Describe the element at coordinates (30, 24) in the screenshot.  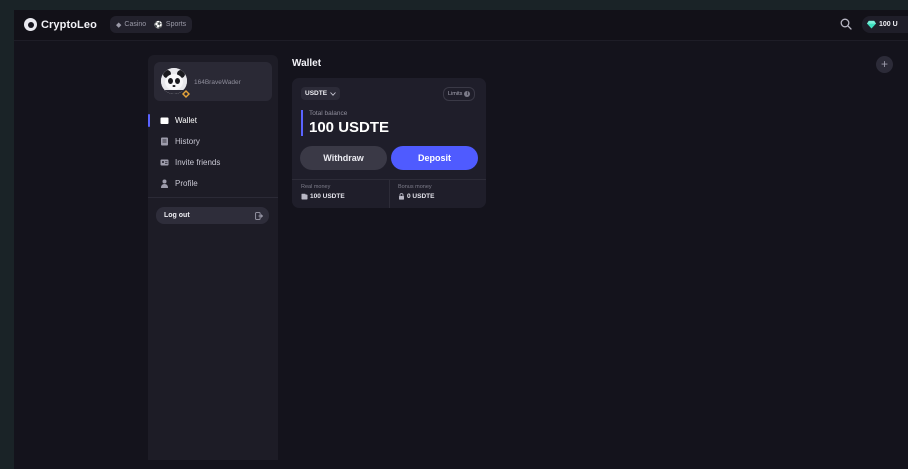
I see `logo-icon` at that location.